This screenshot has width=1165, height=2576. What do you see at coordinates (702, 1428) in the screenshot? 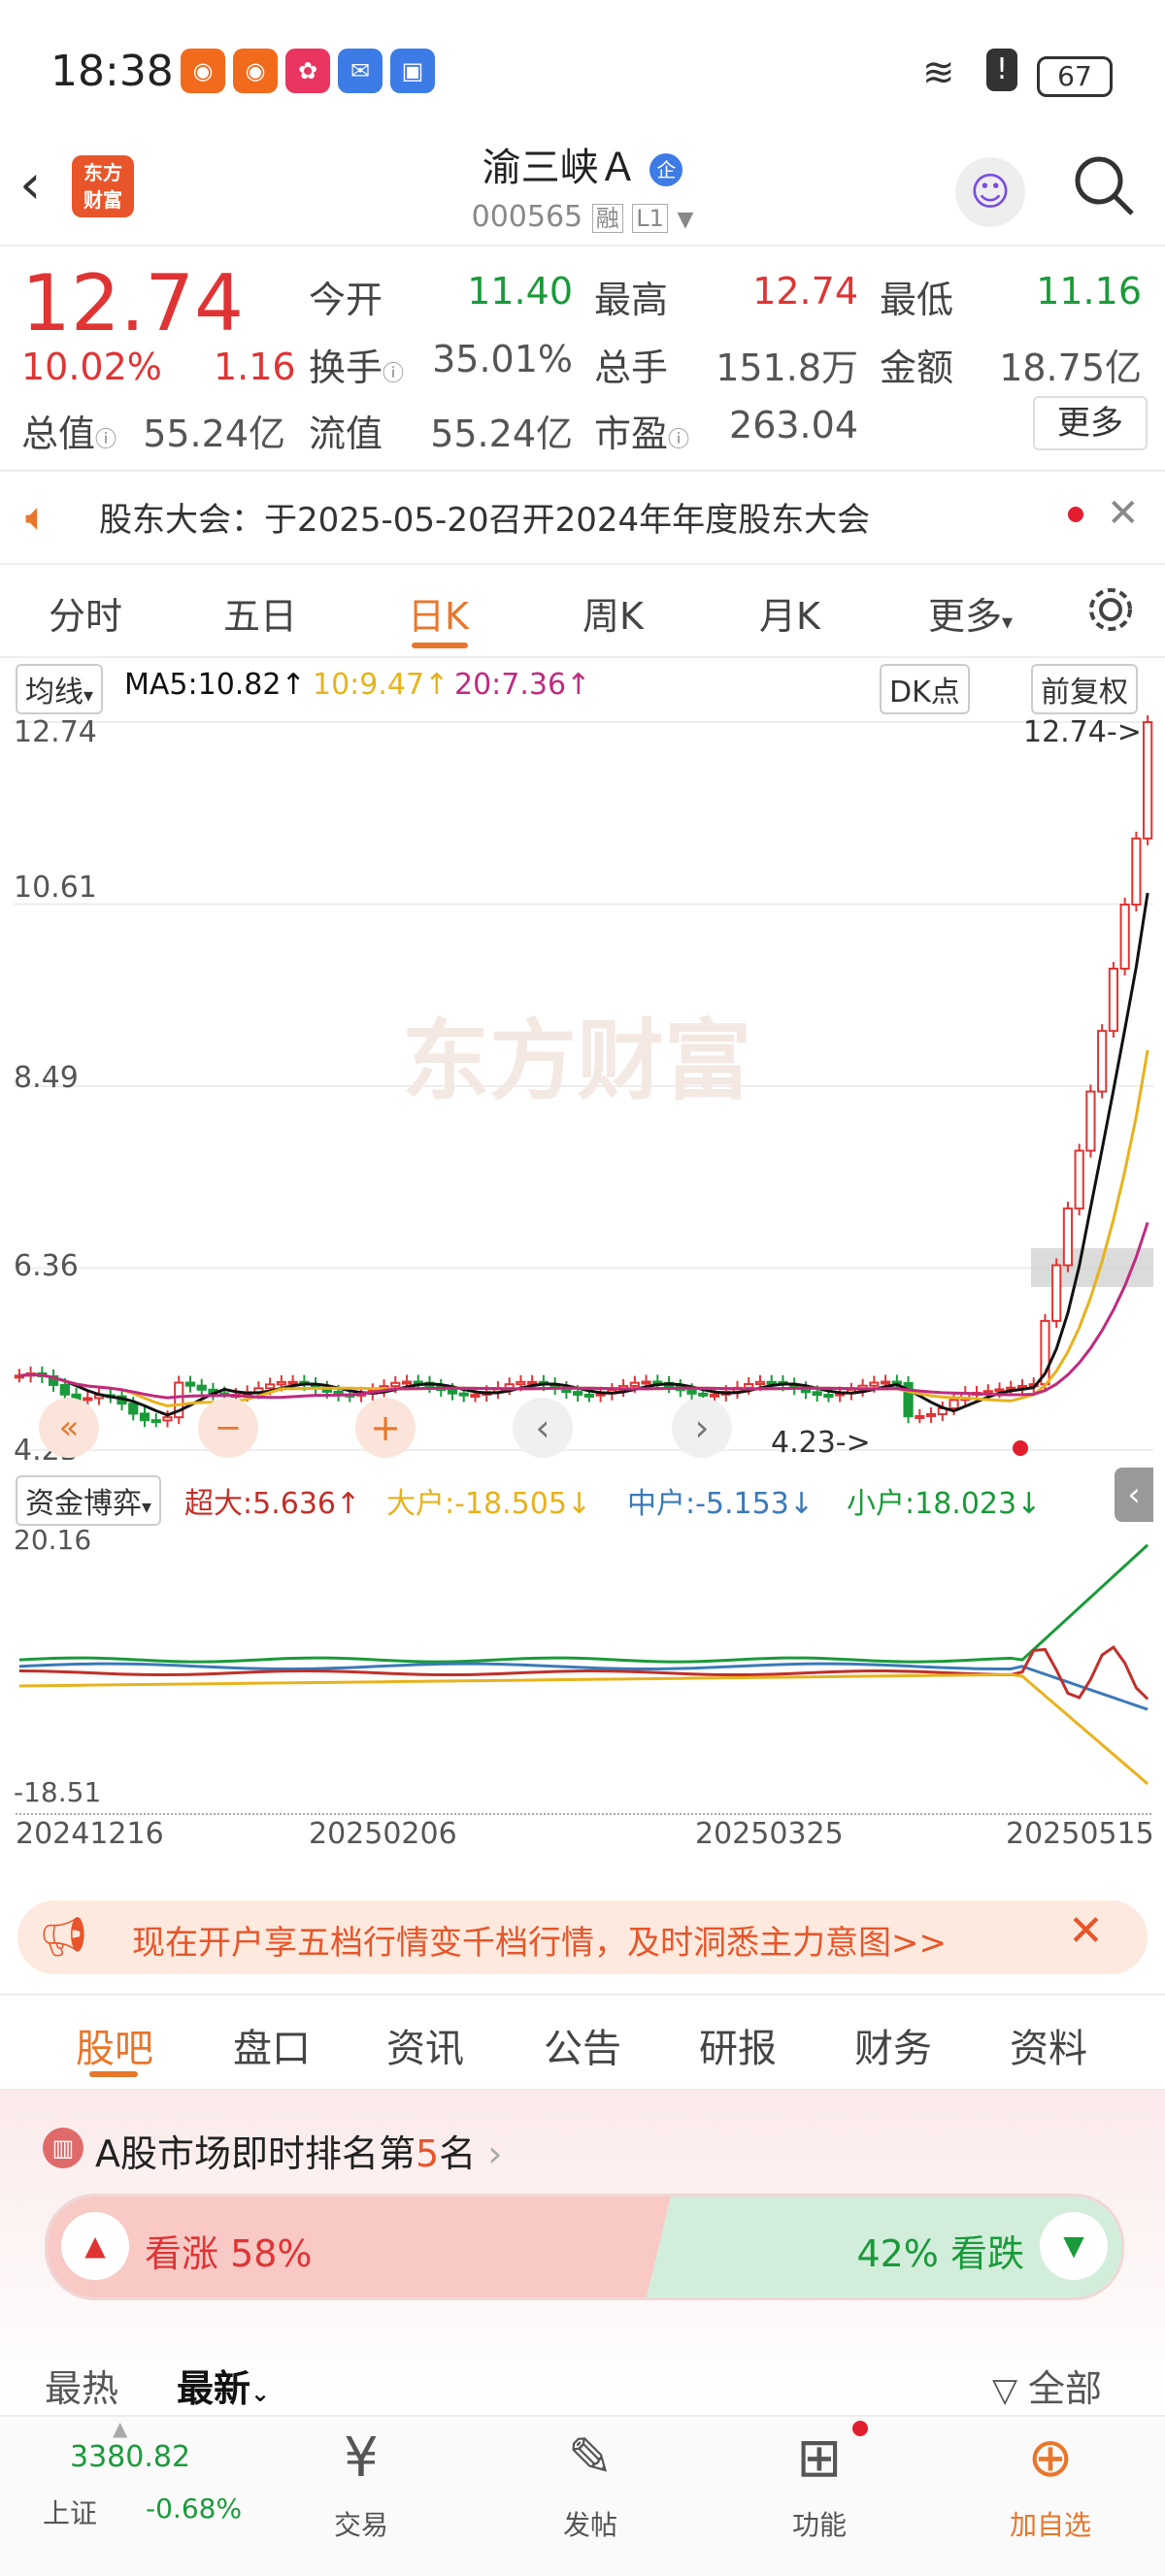
I see `next-icon: ›` at bounding box center [702, 1428].